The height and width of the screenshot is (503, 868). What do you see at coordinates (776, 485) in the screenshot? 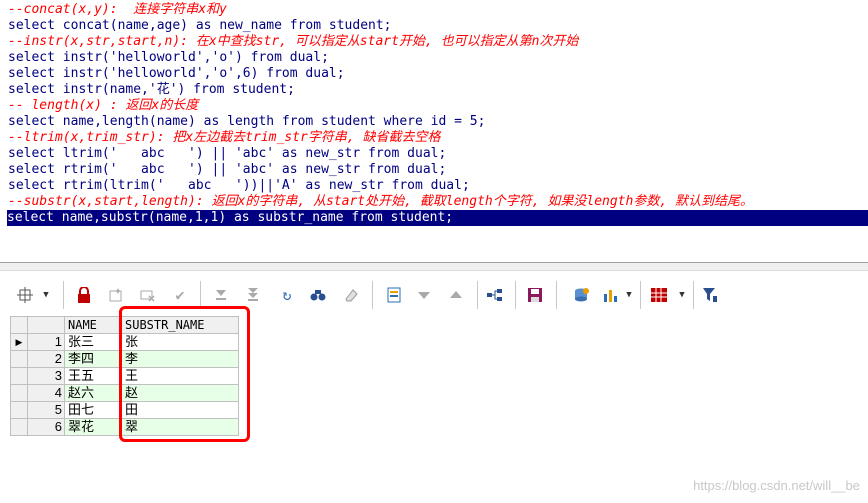
I see `watermark: https://blog.csdn.net/will__be` at bounding box center [776, 485].